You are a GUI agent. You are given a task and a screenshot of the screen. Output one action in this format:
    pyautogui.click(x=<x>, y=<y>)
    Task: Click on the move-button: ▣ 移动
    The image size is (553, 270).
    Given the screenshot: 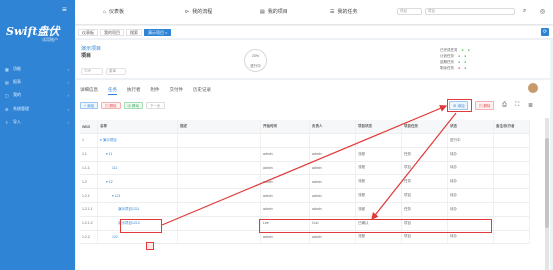 What is the action you would take?
    pyautogui.click(x=133, y=105)
    